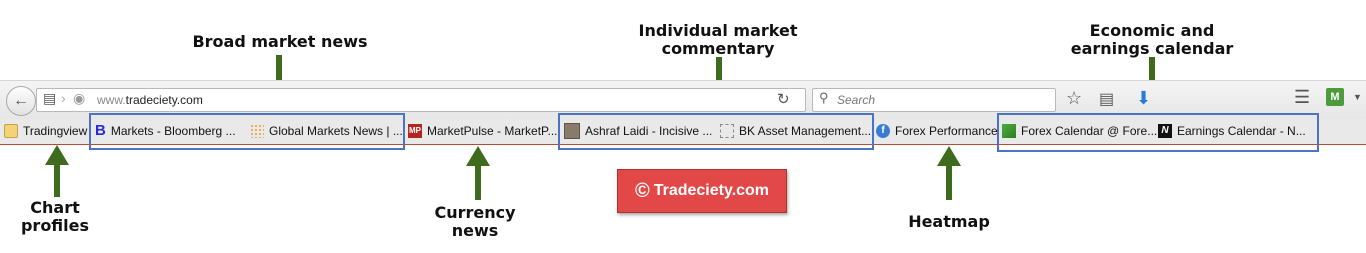 This screenshot has width=1366, height=253. Describe the element at coordinates (49, 98) in the screenshot. I see `tab-groups-icon: ▤` at that location.